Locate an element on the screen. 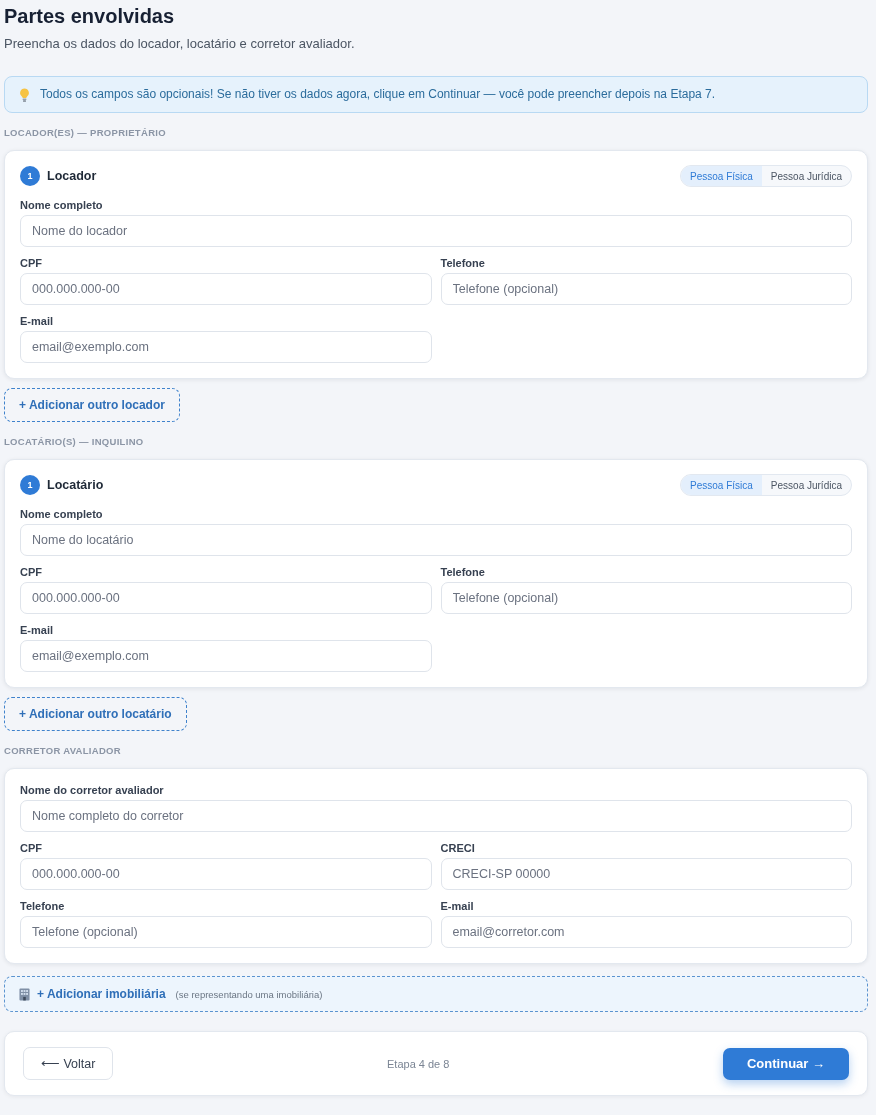 The image size is (876, 1115). section-label: CORRETOR AVALIADOR is located at coordinates (62, 751).